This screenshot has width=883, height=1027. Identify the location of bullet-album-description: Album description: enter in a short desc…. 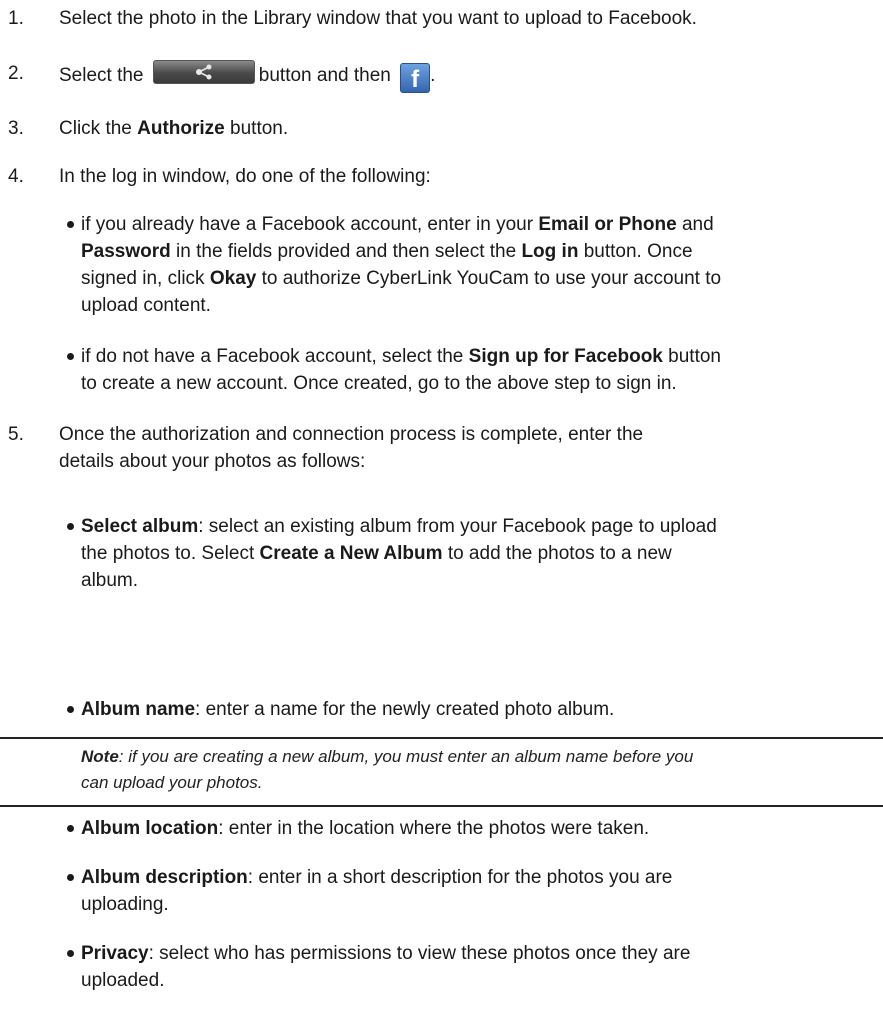
(464, 891).